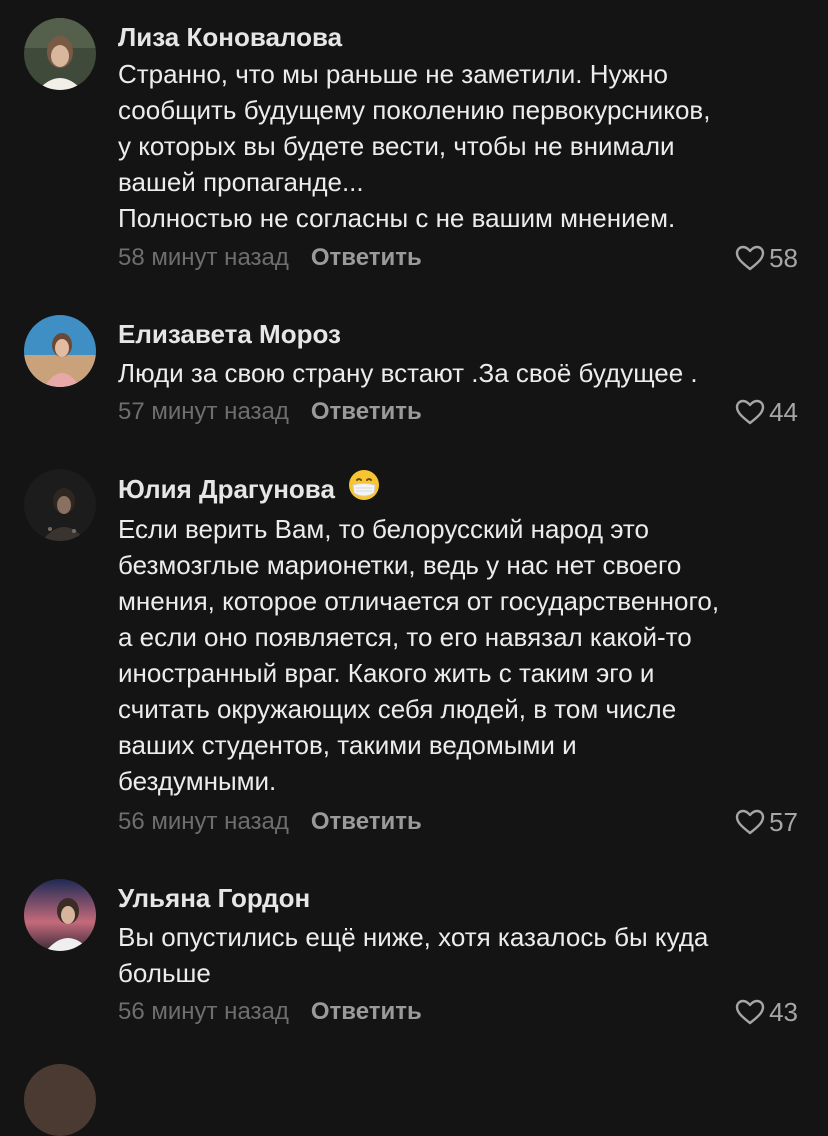 Image resolution: width=828 pixels, height=1136 pixels. Describe the element at coordinates (229, 334) in the screenshot. I see `comment-author: Елизавета Мороз` at that location.